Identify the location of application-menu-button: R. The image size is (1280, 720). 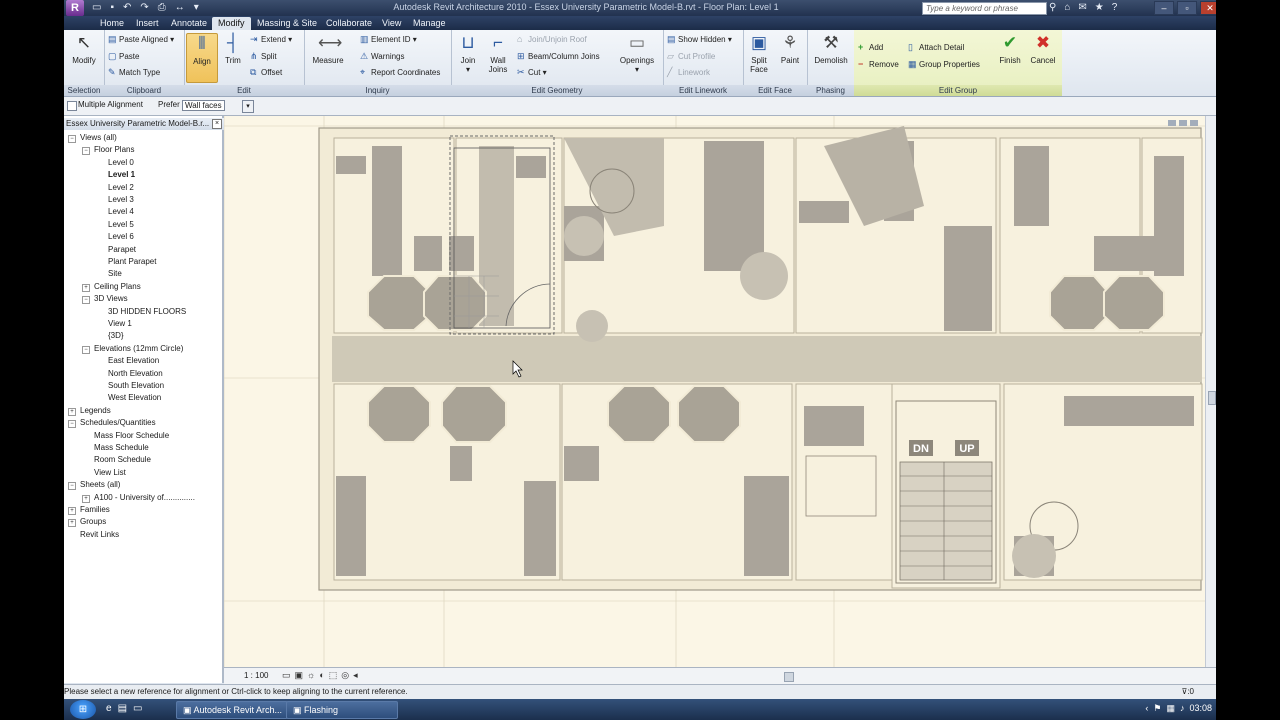
(75, 8).